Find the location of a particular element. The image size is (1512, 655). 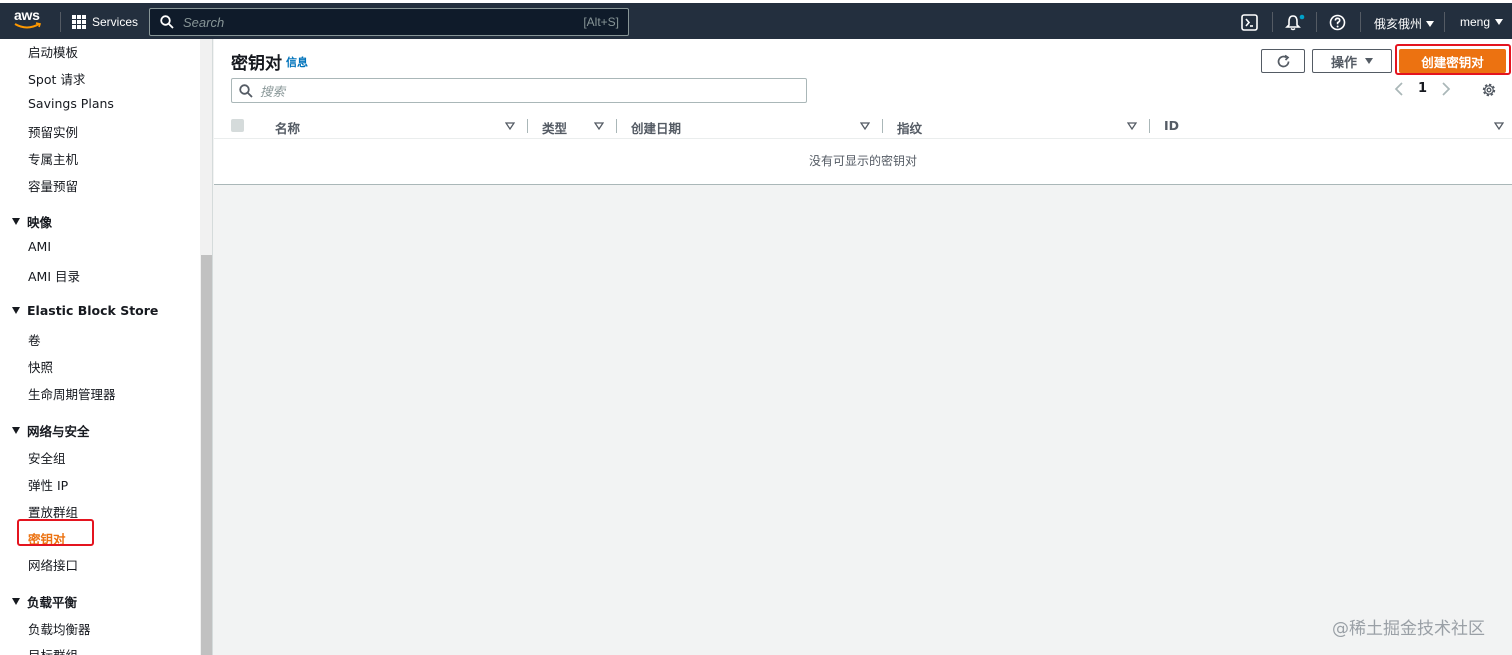

sidebar-item-load-balancers: 负载均衡器 is located at coordinates (59, 628).